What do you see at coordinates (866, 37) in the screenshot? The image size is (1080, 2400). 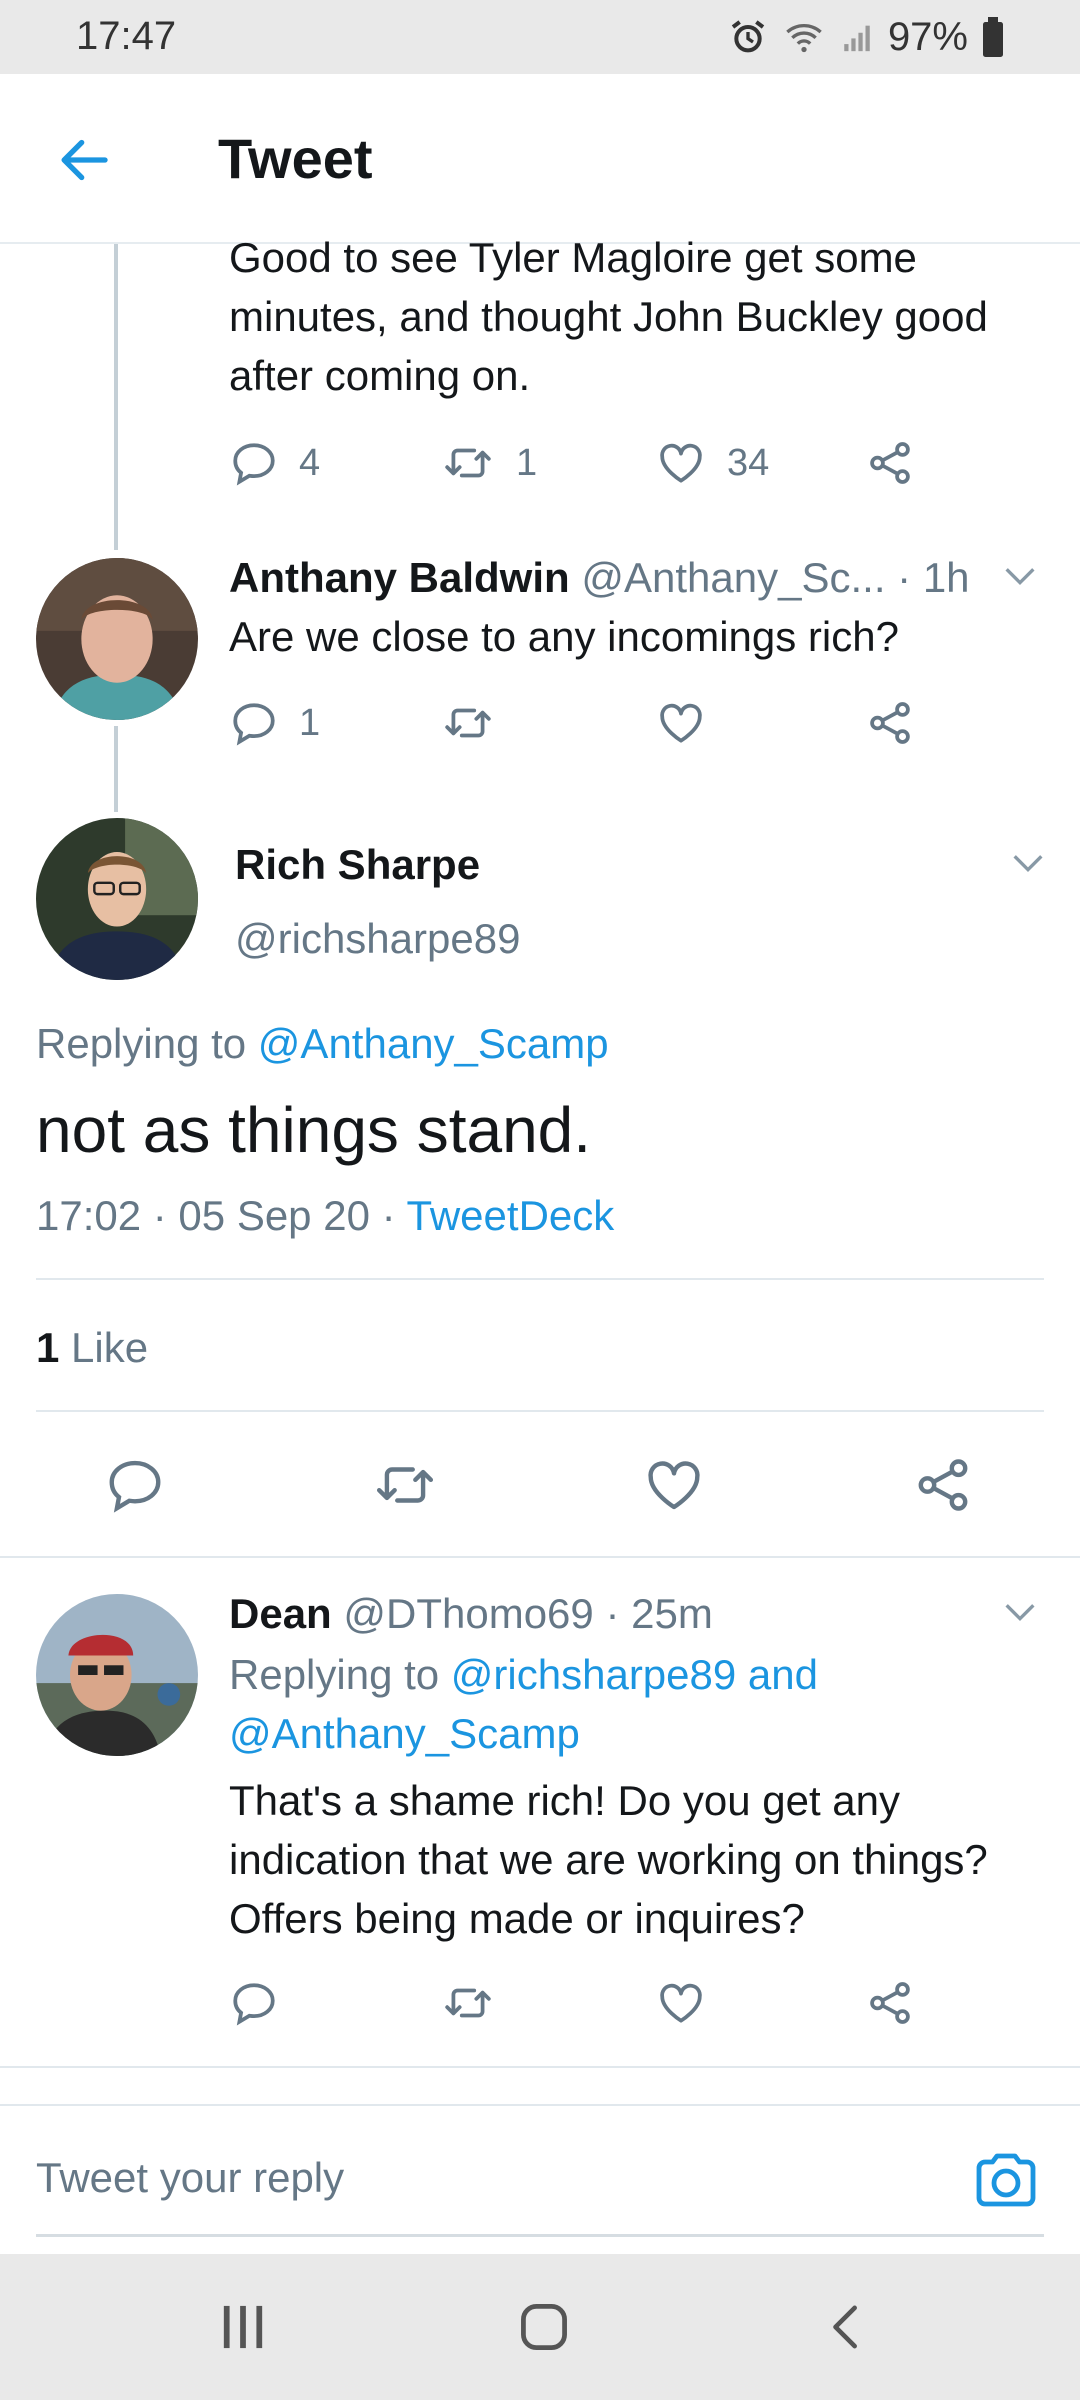 I see `status-icons: 97%` at bounding box center [866, 37].